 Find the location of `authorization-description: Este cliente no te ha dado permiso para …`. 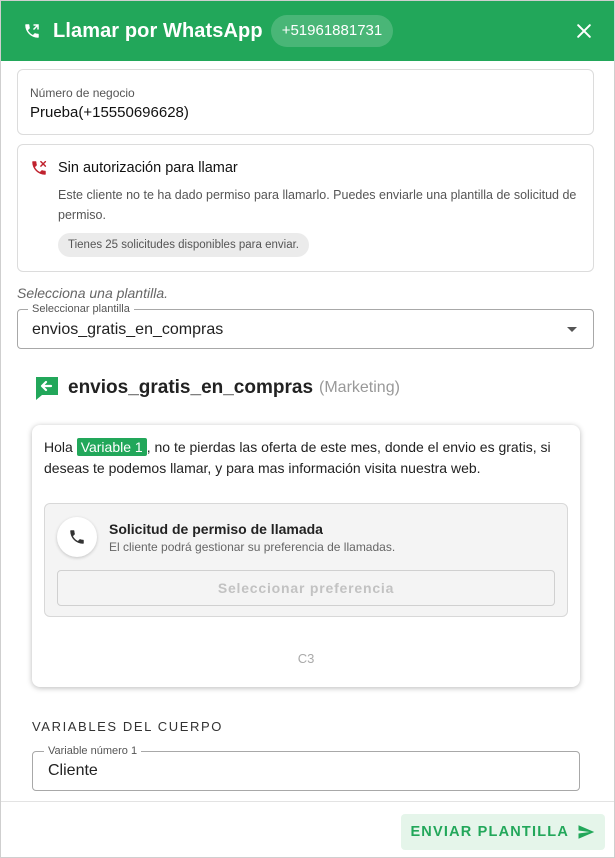

authorization-description: Este cliente no te ha dado permiso para … is located at coordinates (317, 205).